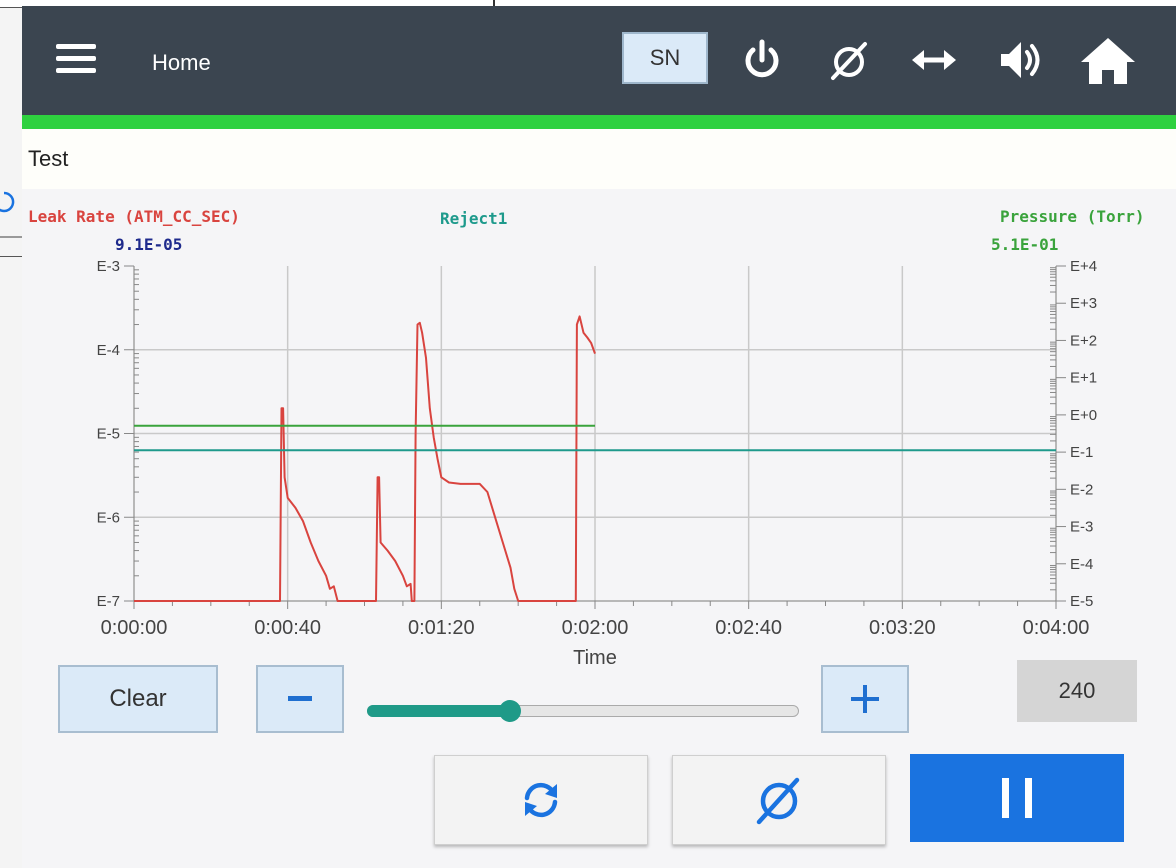 This screenshot has width=1176, height=868. I want to click on time-window-value: 240, so click(1077, 691).